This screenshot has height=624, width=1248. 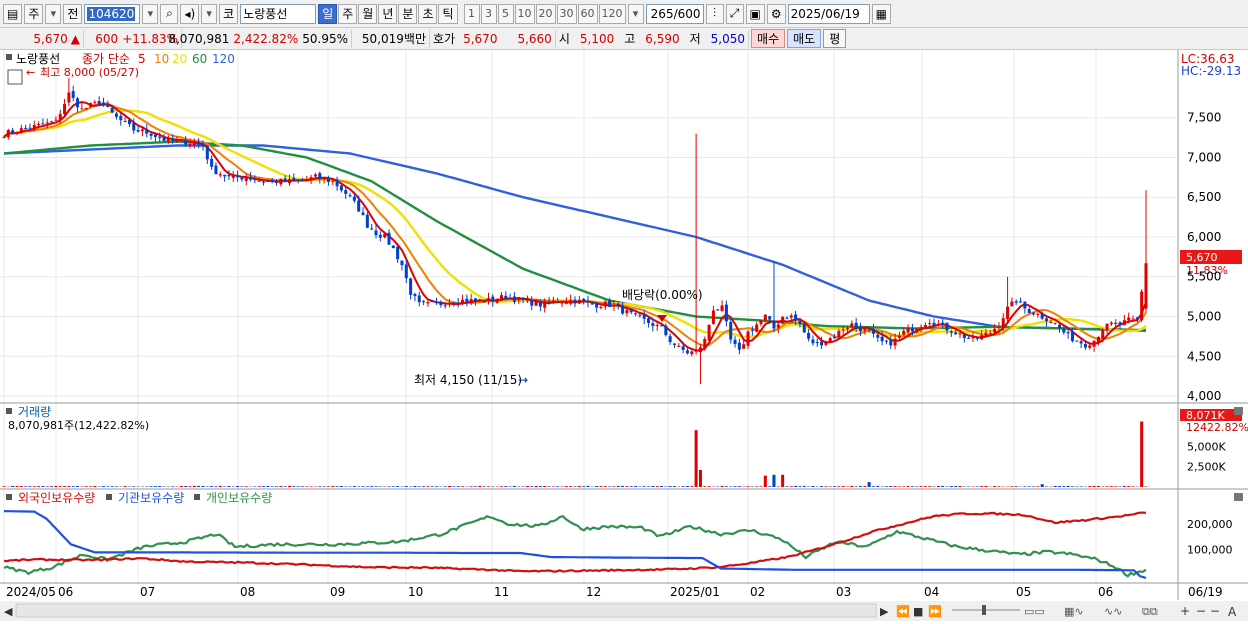 What do you see at coordinates (347, 14) in the screenshot?
I see `period-tab-1: 주` at bounding box center [347, 14].